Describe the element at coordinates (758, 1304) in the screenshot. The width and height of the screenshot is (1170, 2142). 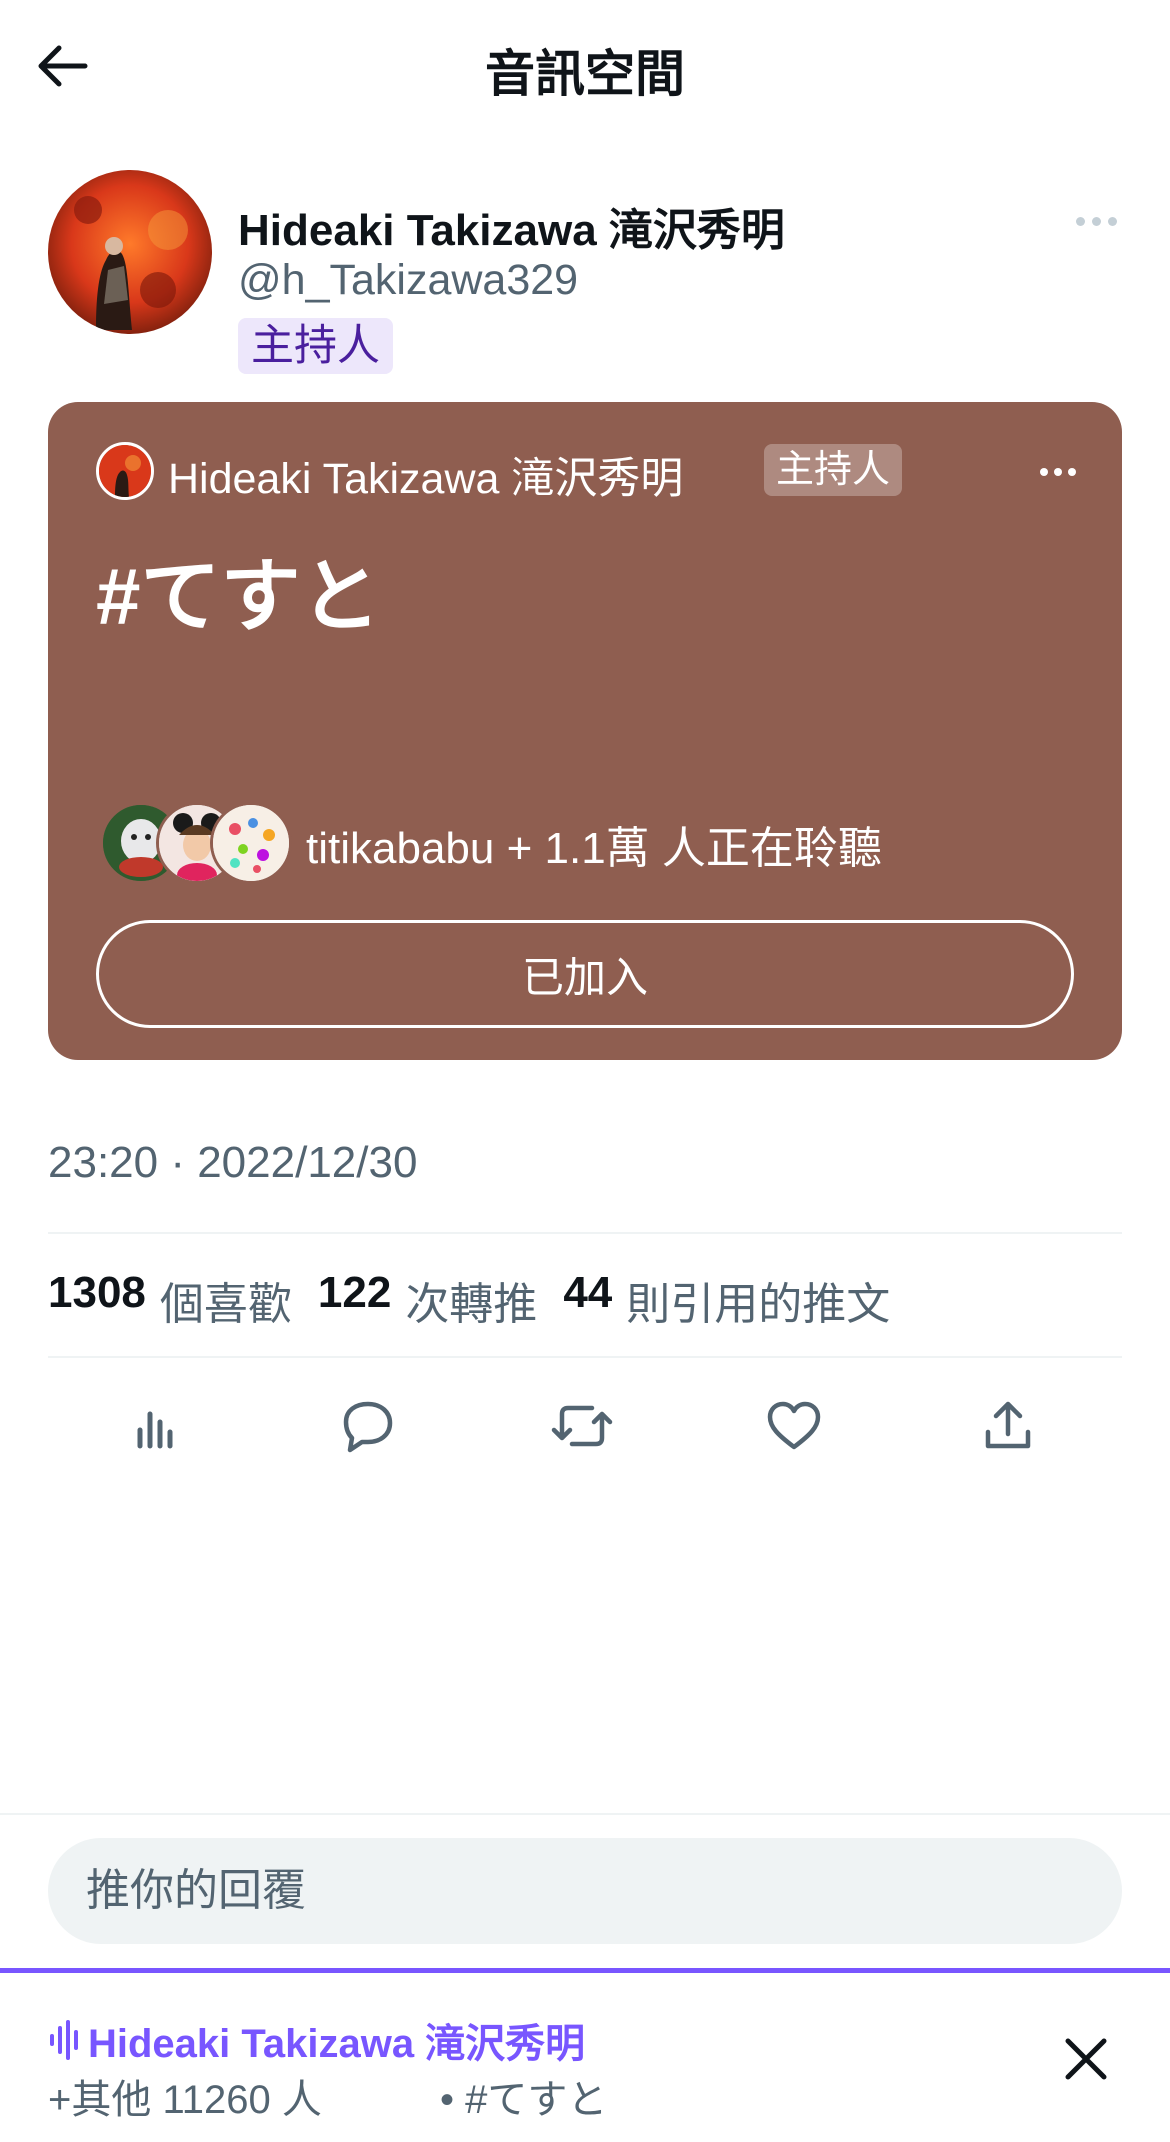
I see `quotes-label: 則引用的推文` at that location.